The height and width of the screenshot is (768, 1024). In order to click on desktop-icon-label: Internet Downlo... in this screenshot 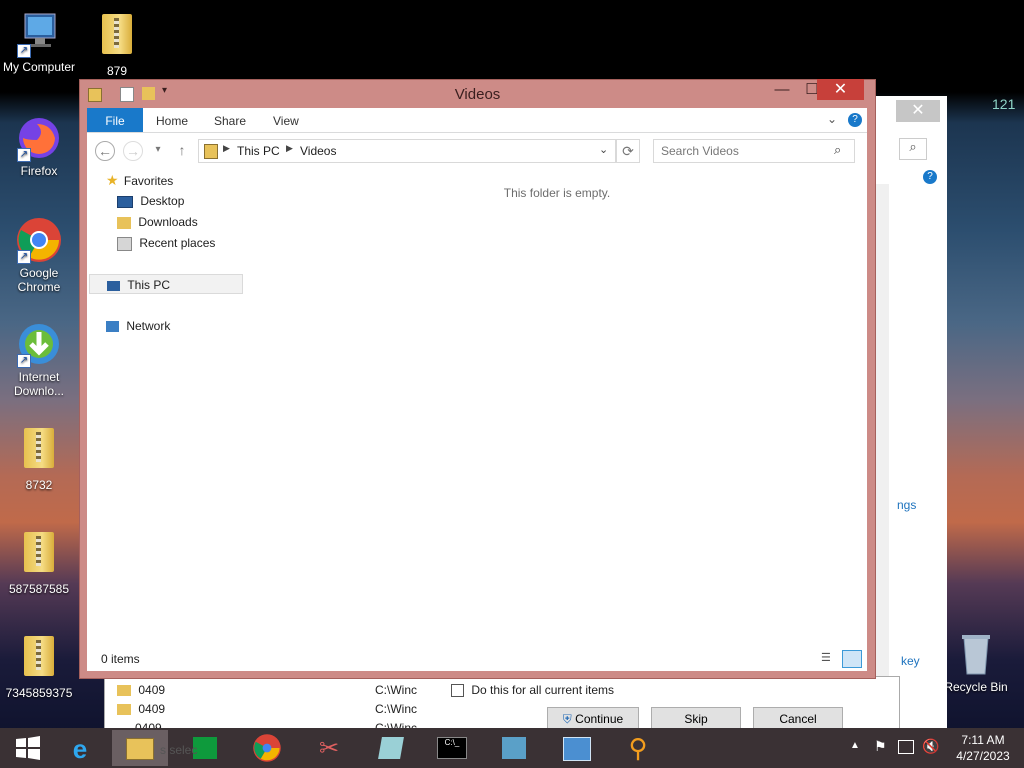, I will do `click(39, 384)`.